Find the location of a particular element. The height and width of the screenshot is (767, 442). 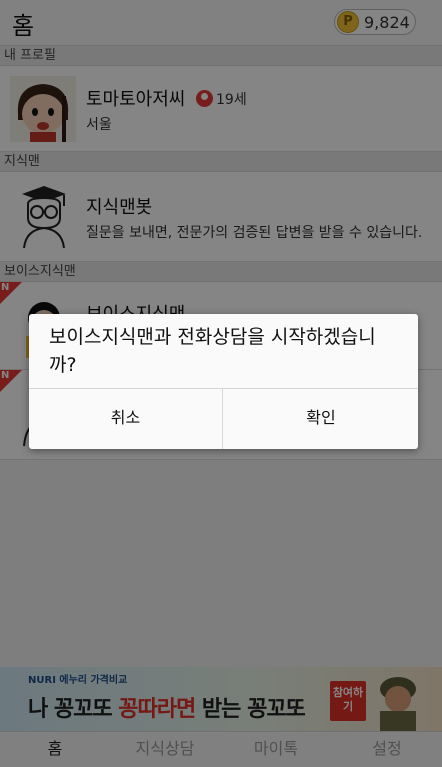

dialog-message: 보이스지식맨과 전화상담을 시작하겠습니까? is located at coordinates (212, 351).